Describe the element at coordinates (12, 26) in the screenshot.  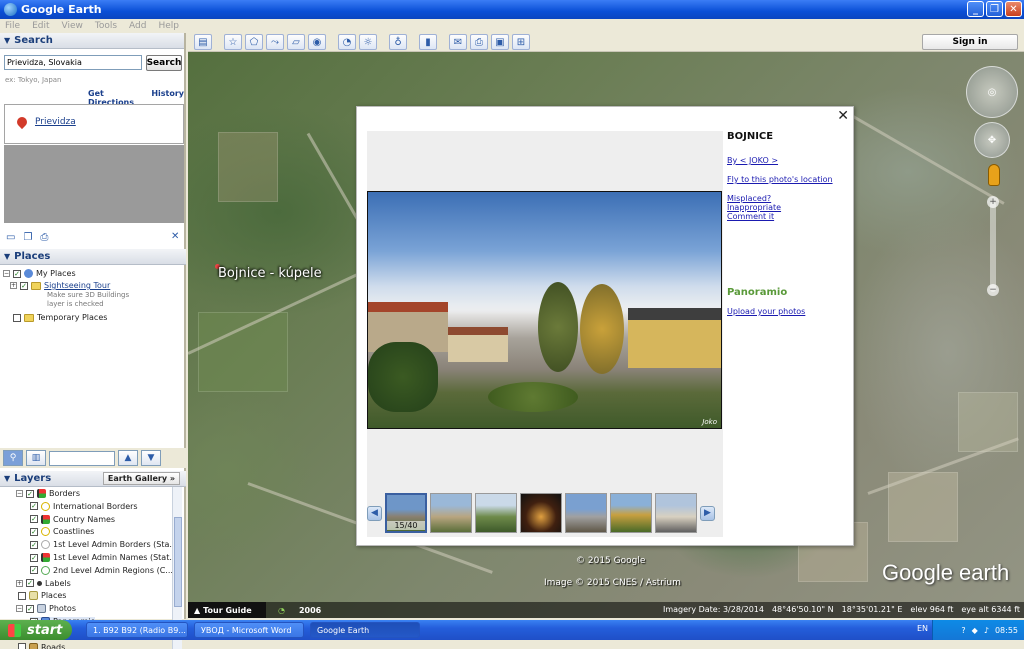
I see `menu-file: File` at that location.